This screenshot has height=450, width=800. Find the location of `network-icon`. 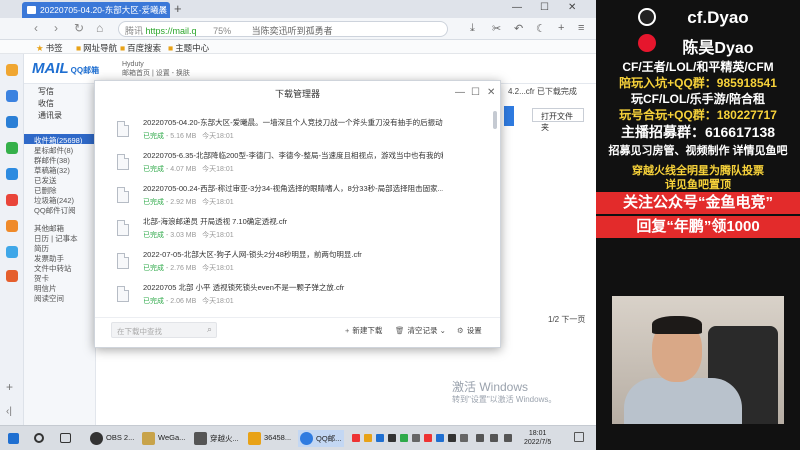

network-icon is located at coordinates (480, 438).